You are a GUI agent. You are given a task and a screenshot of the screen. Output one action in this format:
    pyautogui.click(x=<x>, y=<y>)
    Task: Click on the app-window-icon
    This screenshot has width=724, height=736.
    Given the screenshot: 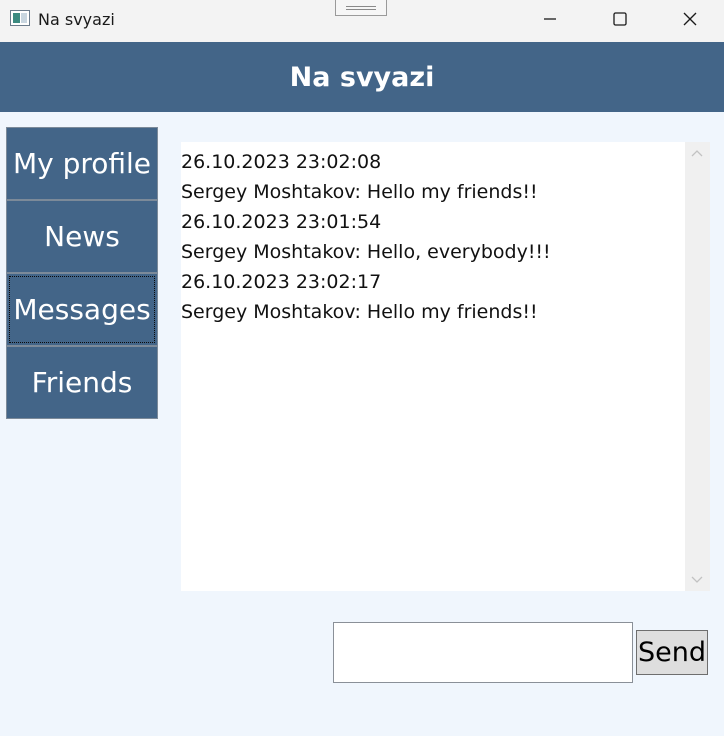 What is the action you would take?
    pyautogui.click(x=20, y=18)
    